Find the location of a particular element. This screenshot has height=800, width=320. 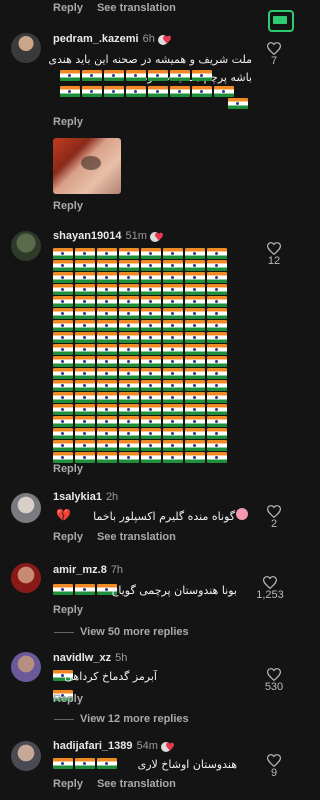

pig-emoji is located at coordinates (242, 514).